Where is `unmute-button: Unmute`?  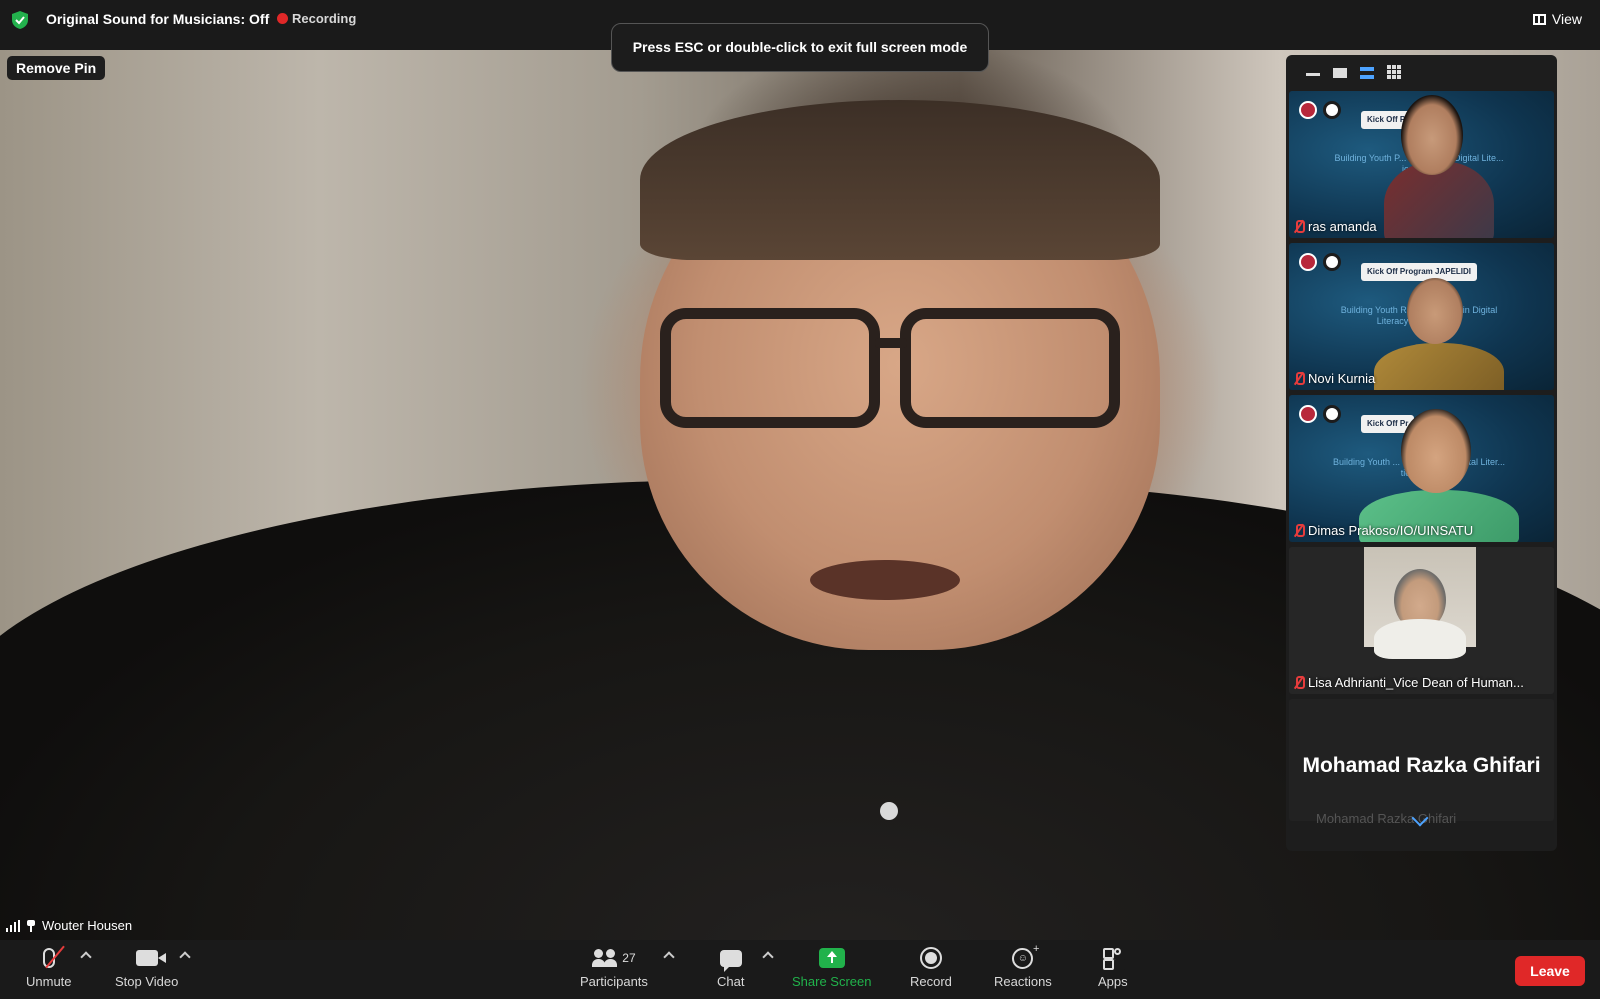 unmute-button: Unmute is located at coordinates (49, 967).